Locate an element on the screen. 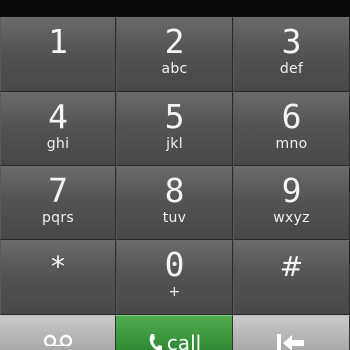  key-digit: * is located at coordinates (58, 266).